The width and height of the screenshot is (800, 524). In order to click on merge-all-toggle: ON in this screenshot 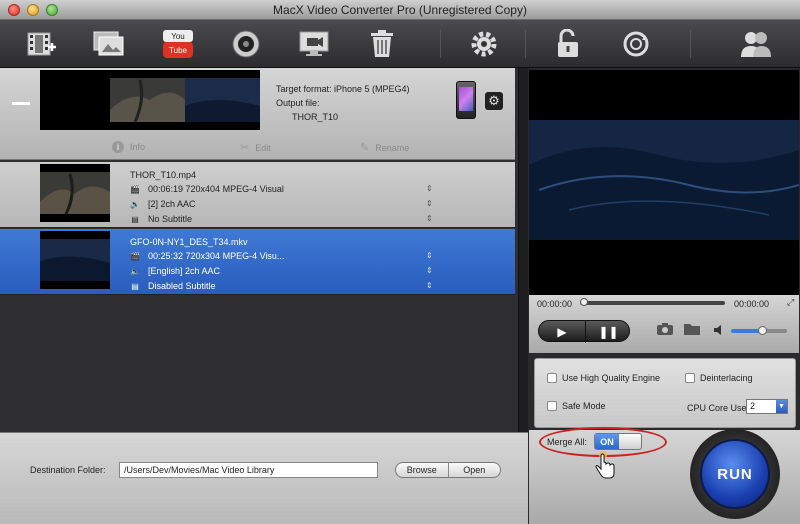, I will do `click(618, 441)`.